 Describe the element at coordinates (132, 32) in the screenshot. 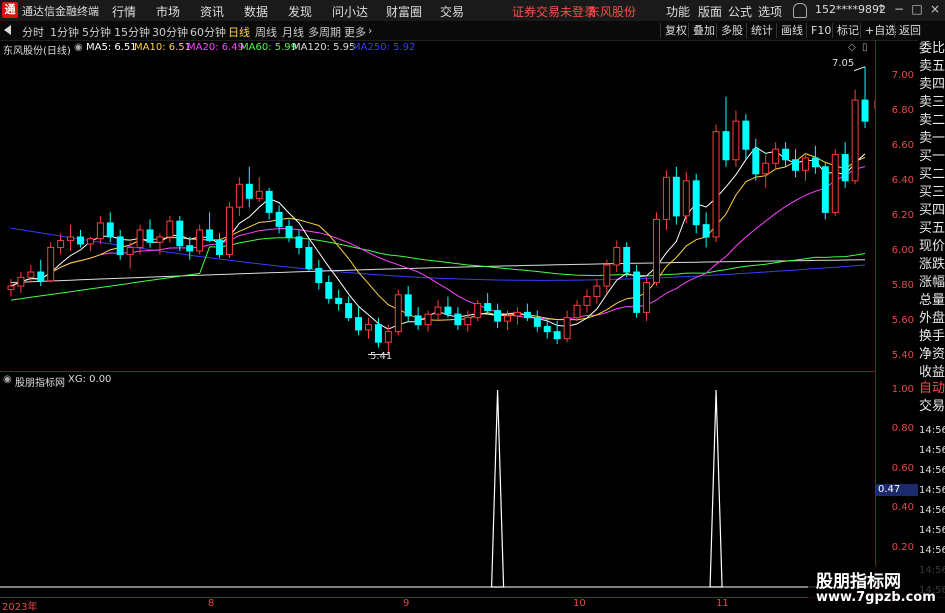

I see `tab-15min: 15分钟` at that location.